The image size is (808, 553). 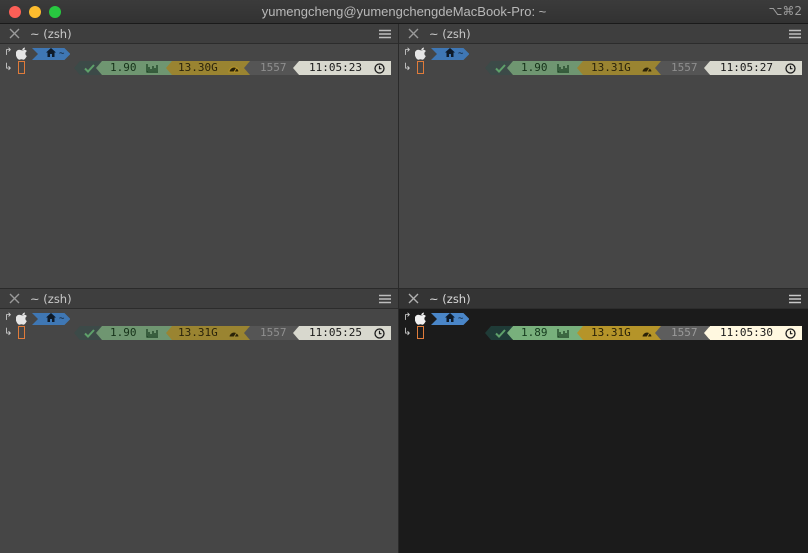 I want to click on prompt-line-2: ↳ 1.90 13.30G 1557 11:05:23, so click(x=201, y=68).